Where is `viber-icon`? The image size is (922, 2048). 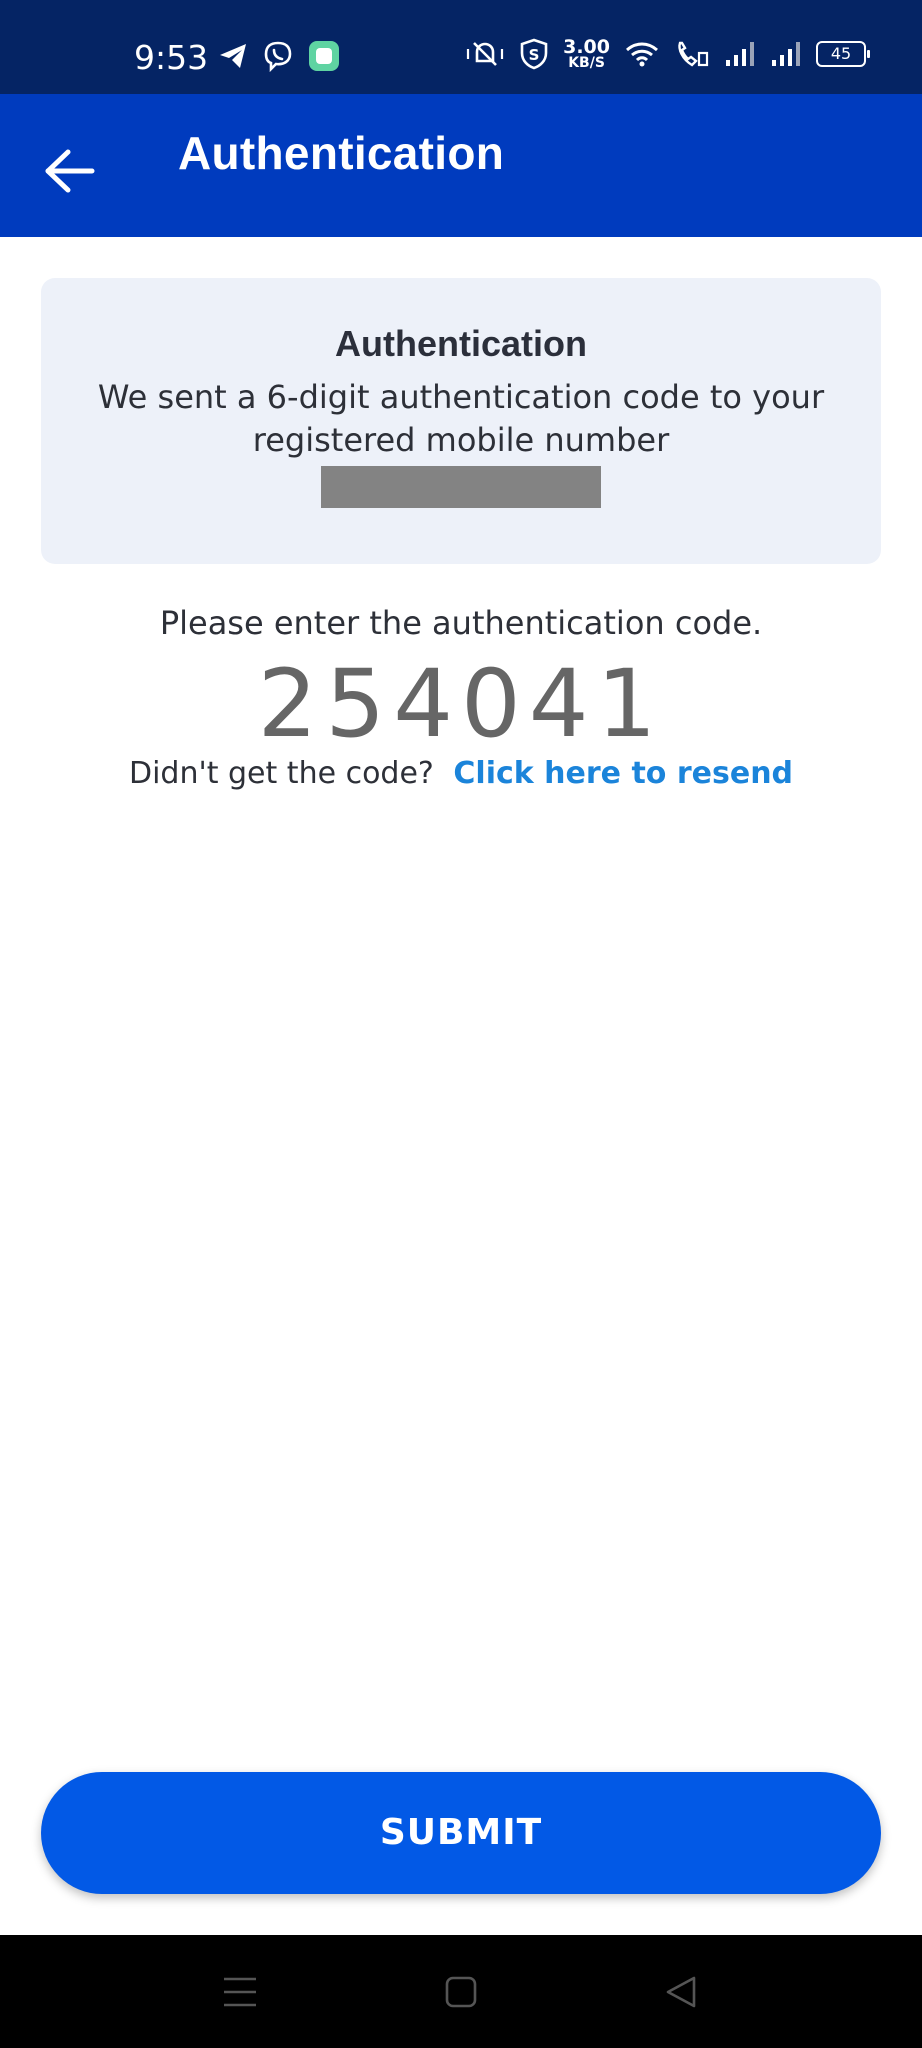 viber-icon is located at coordinates (278, 56).